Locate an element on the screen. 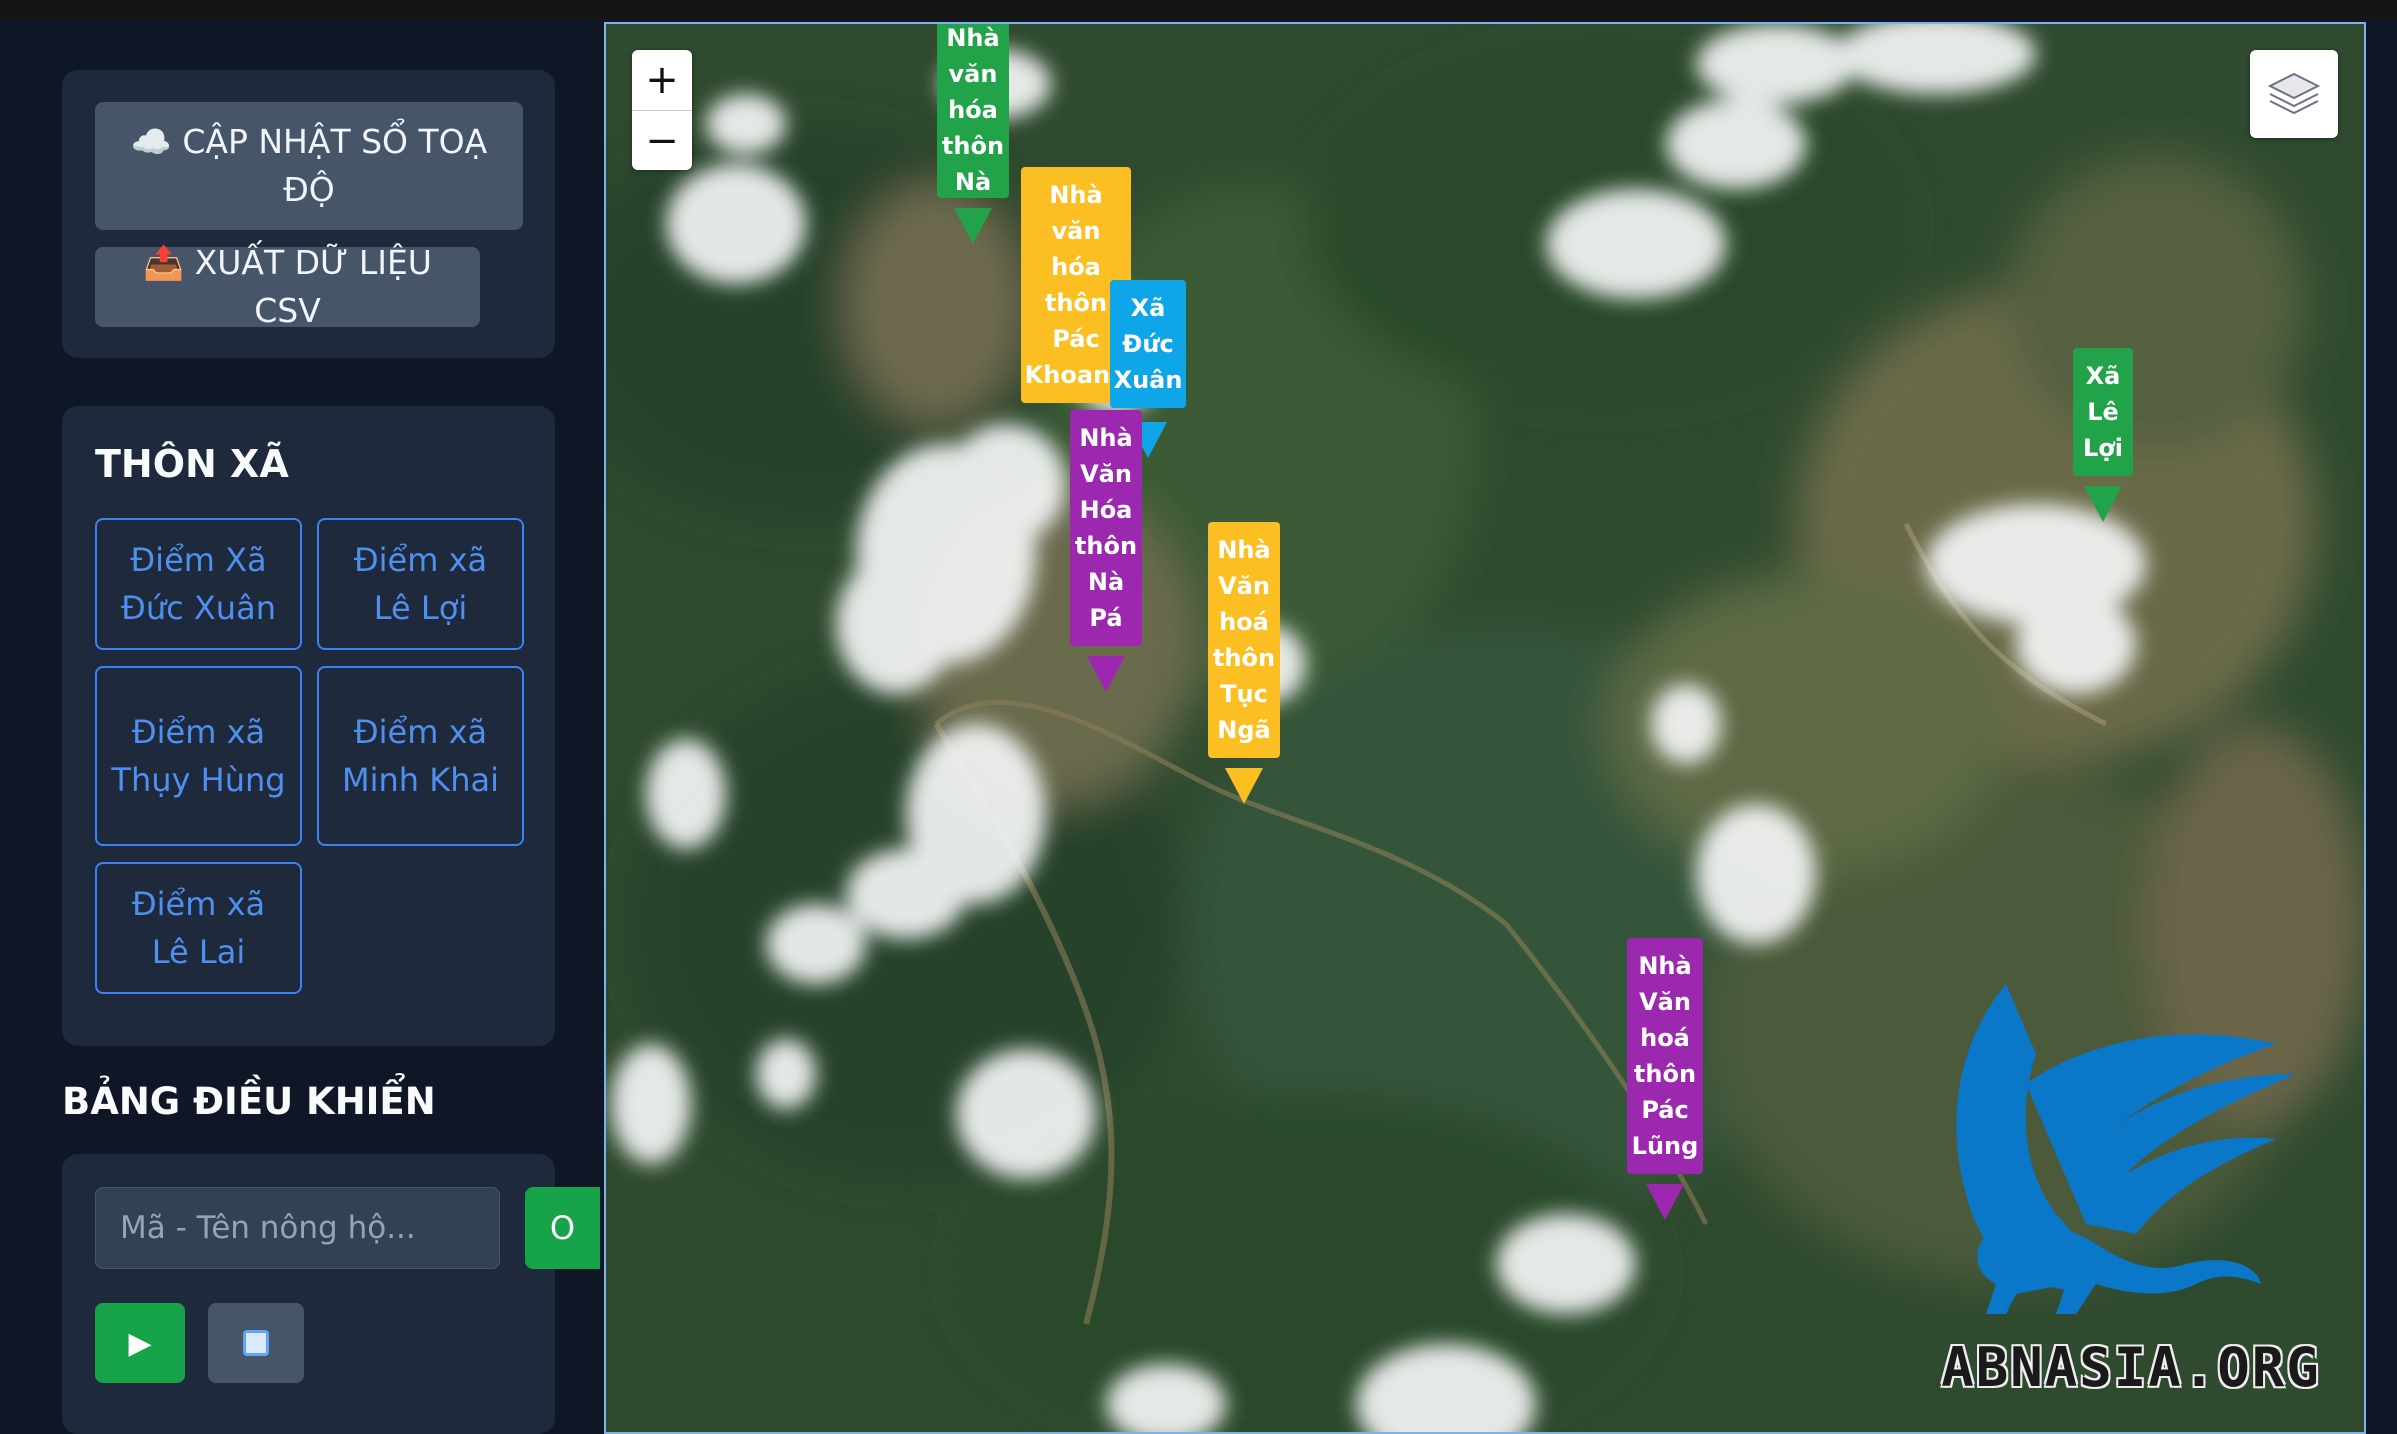 Image resolution: width=2397 pixels, height=1434 pixels. layers-button is located at coordinates (2294, 94).